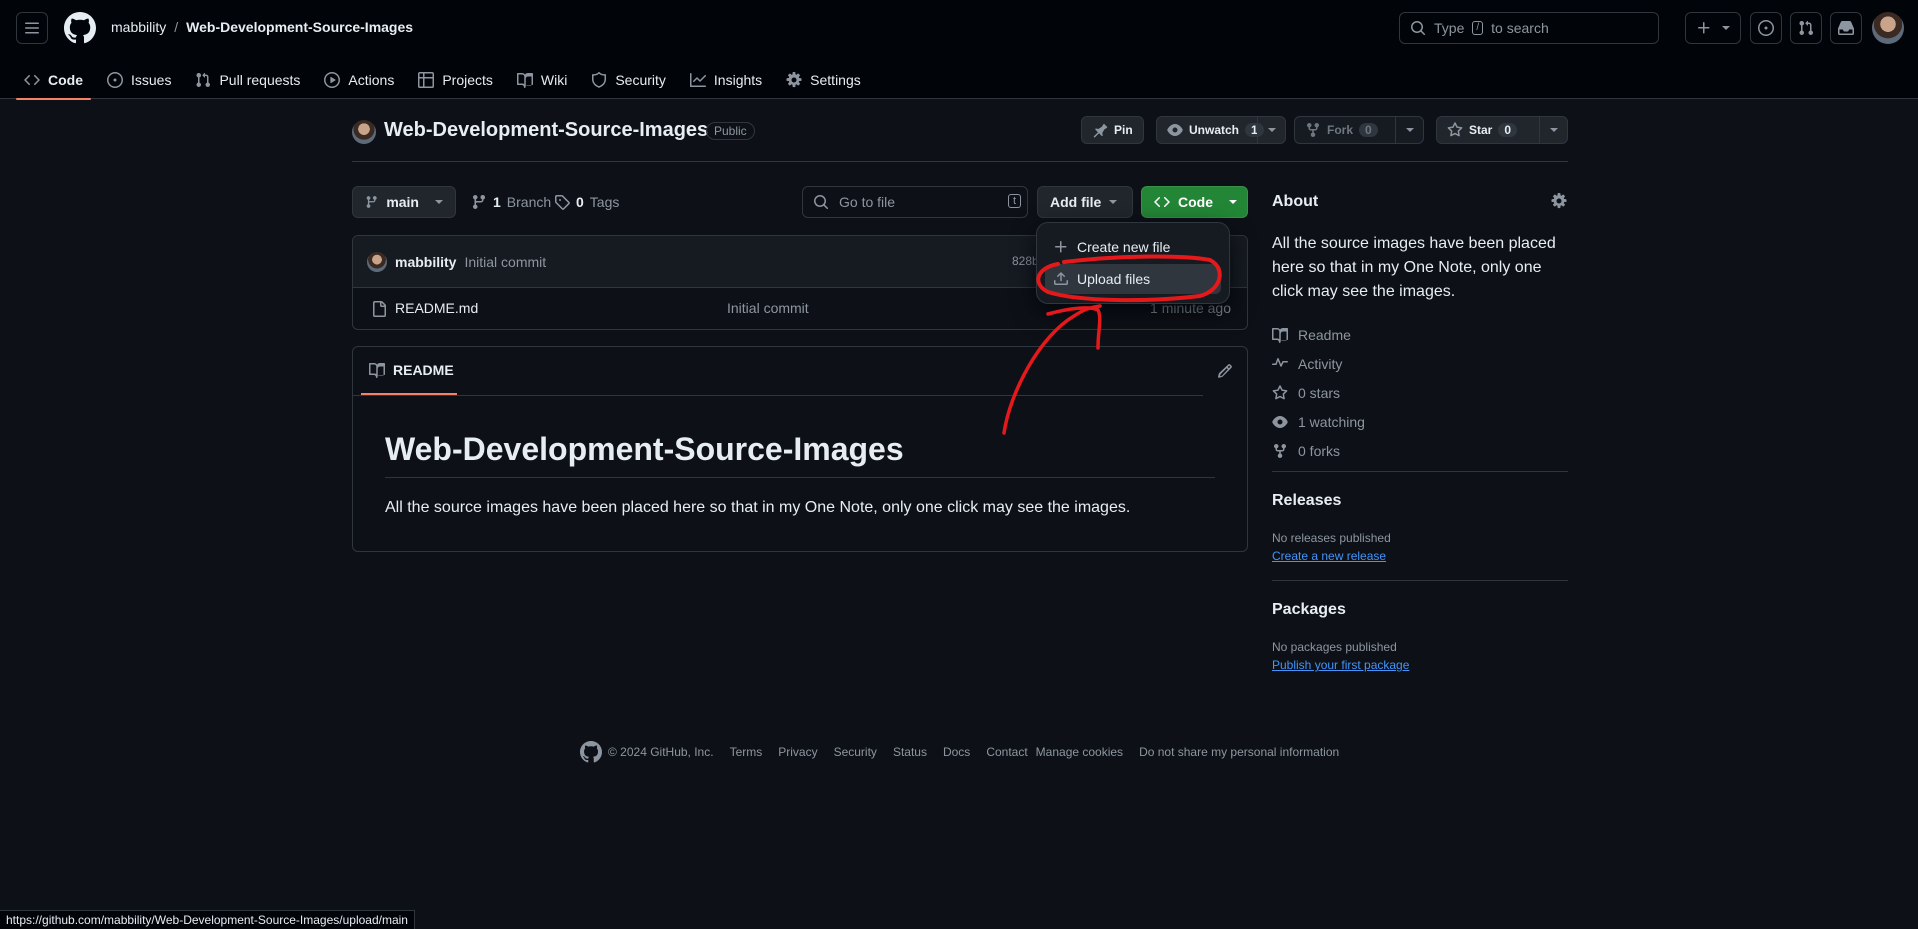  I want to click on go-to-file-placeholder: Go to file, so click(867, 202).